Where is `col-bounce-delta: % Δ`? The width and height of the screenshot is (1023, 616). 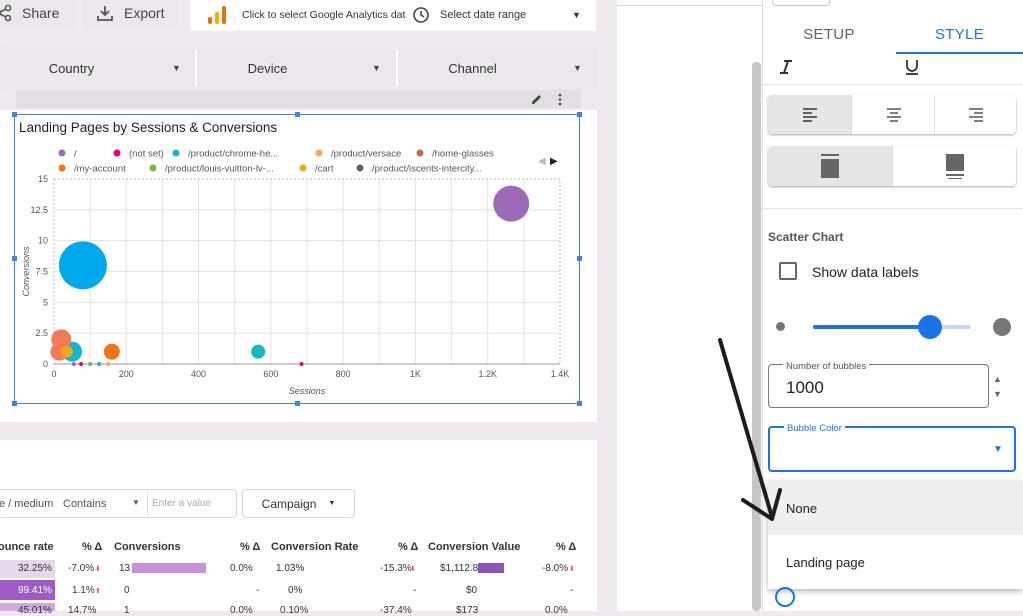 col-bounce-delta: % Δ is located at coordinates (92, 547).